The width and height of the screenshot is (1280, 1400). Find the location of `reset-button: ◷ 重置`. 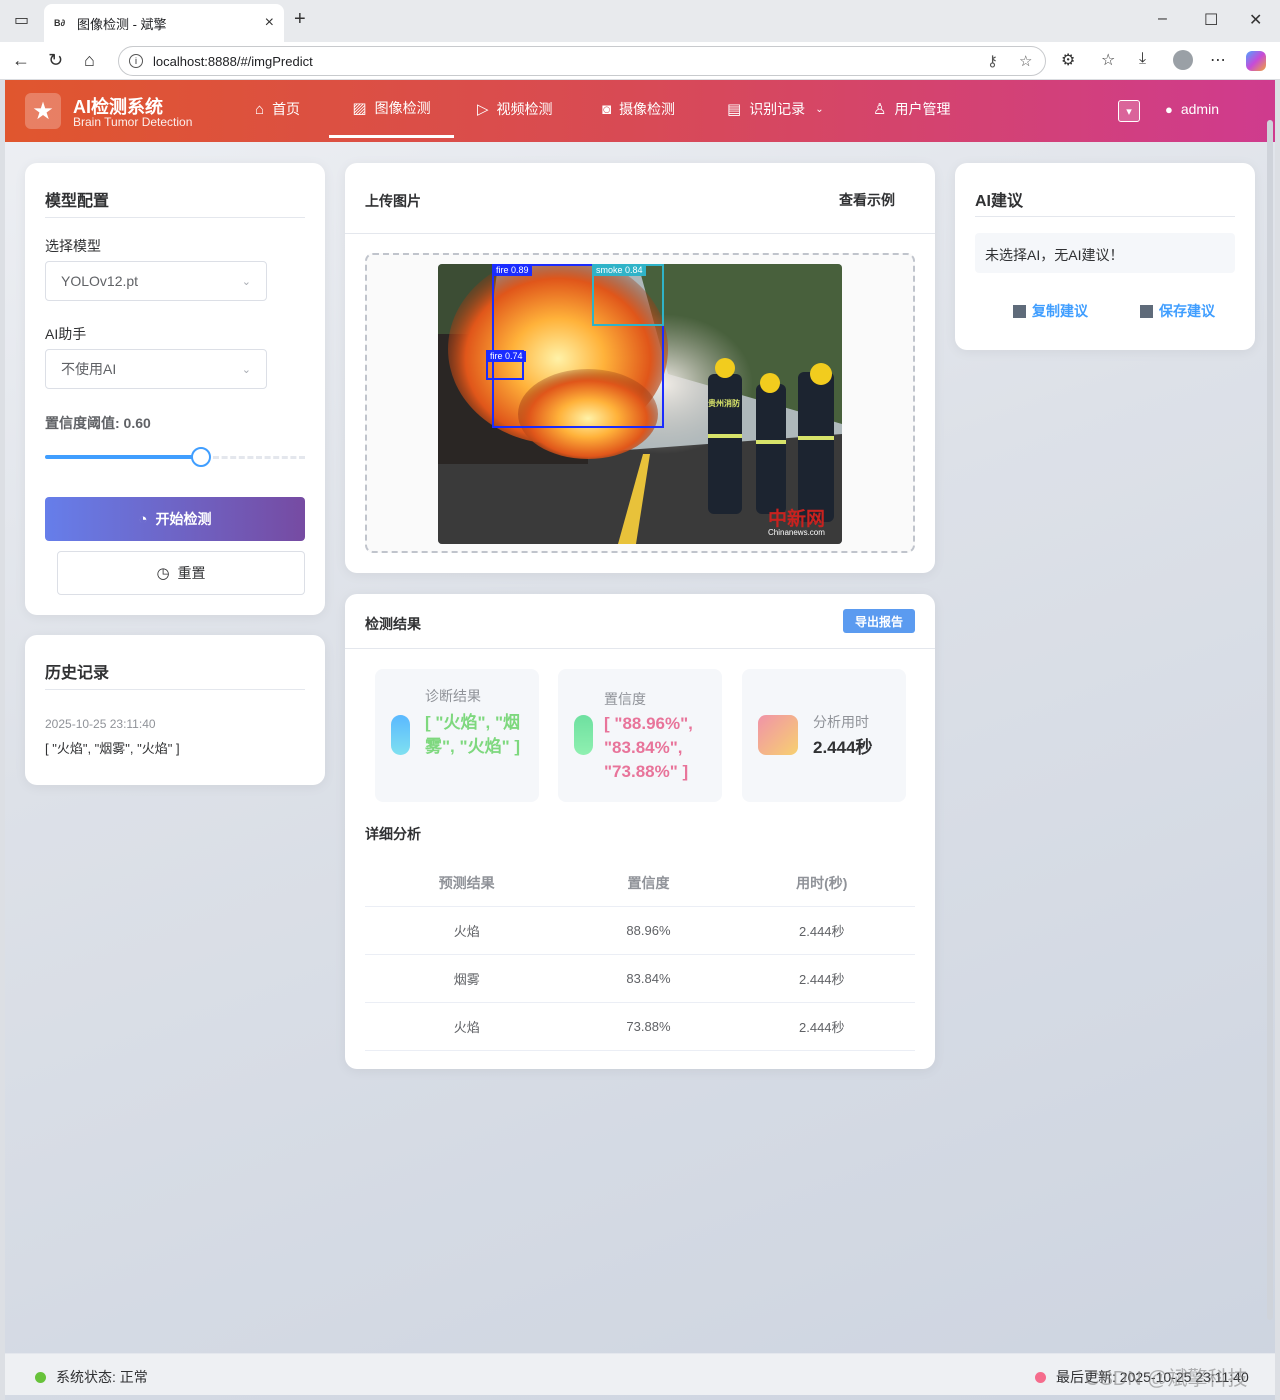

reset-button: ◷ 重置 is located at coordinates (181, 573).